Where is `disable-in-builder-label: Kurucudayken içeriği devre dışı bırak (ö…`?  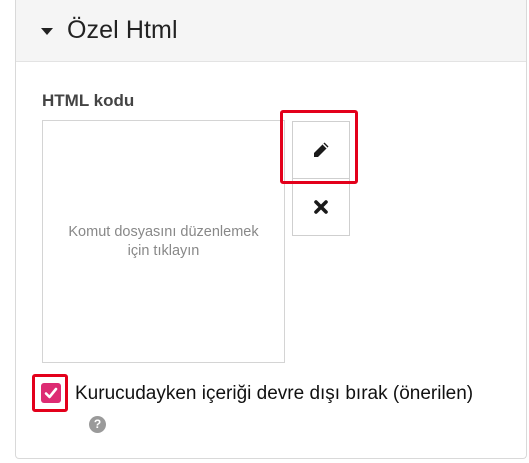
disable-in-builder-label: Kurucudayken içeriği devre dışı bırak (ö… is located at coordinates (274, 394).